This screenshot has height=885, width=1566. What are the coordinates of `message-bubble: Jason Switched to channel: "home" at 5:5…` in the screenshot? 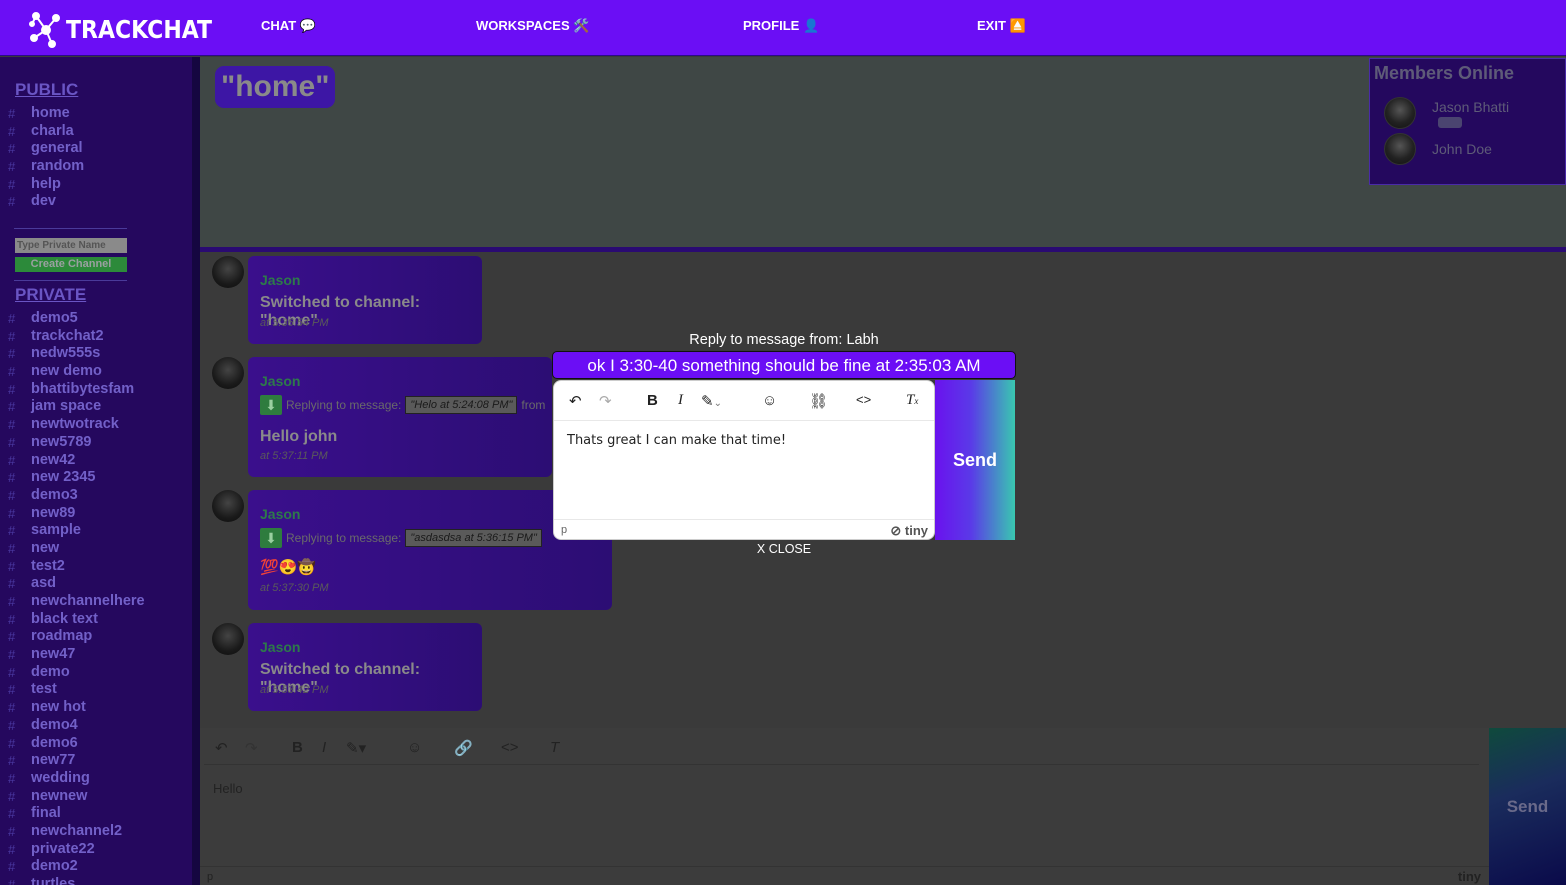 It's located at (365, 667).